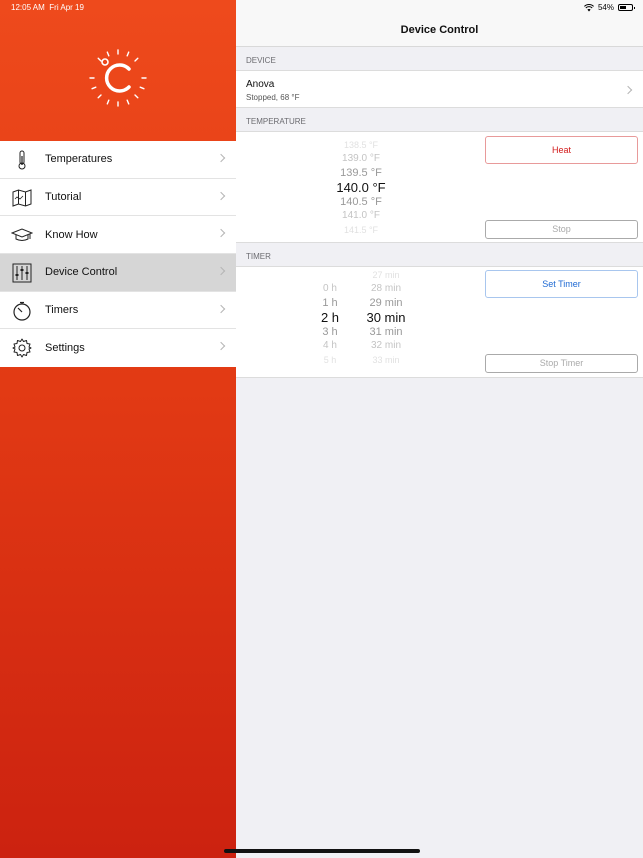  Describe the element at coordinates (273, 97) in the screenshot. I see `device-status: Stopped, 68 °F` at that location.